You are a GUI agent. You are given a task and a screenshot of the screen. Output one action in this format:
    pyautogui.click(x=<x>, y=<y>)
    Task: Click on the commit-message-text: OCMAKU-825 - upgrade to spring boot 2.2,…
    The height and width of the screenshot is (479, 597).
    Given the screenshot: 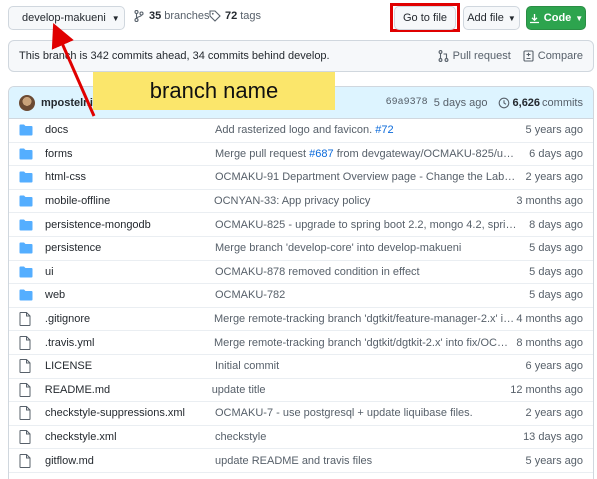 What is the action you would take?
    pyautogui.click(x=367, y=224)
    